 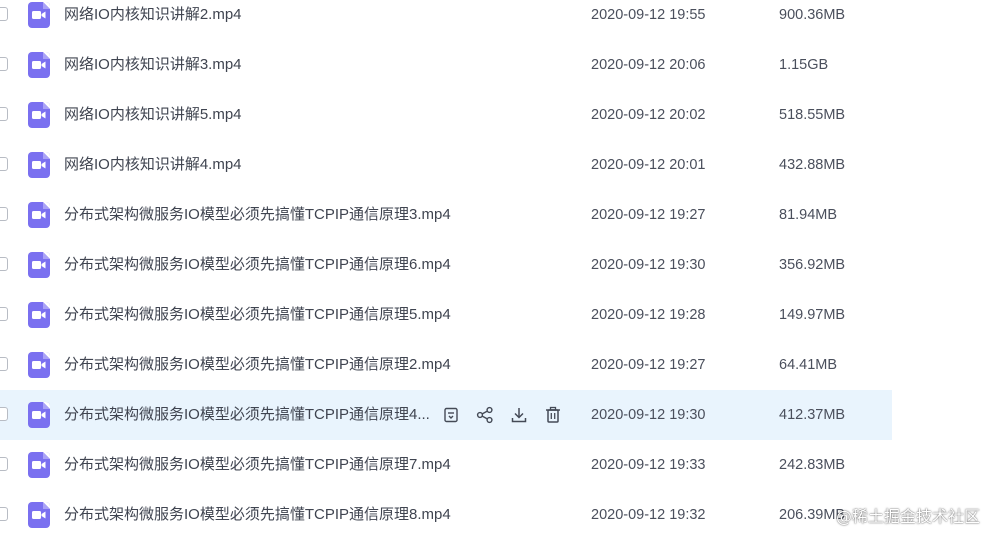 I want to click on file-size: 412.37MB, so click(x=812, y=415).